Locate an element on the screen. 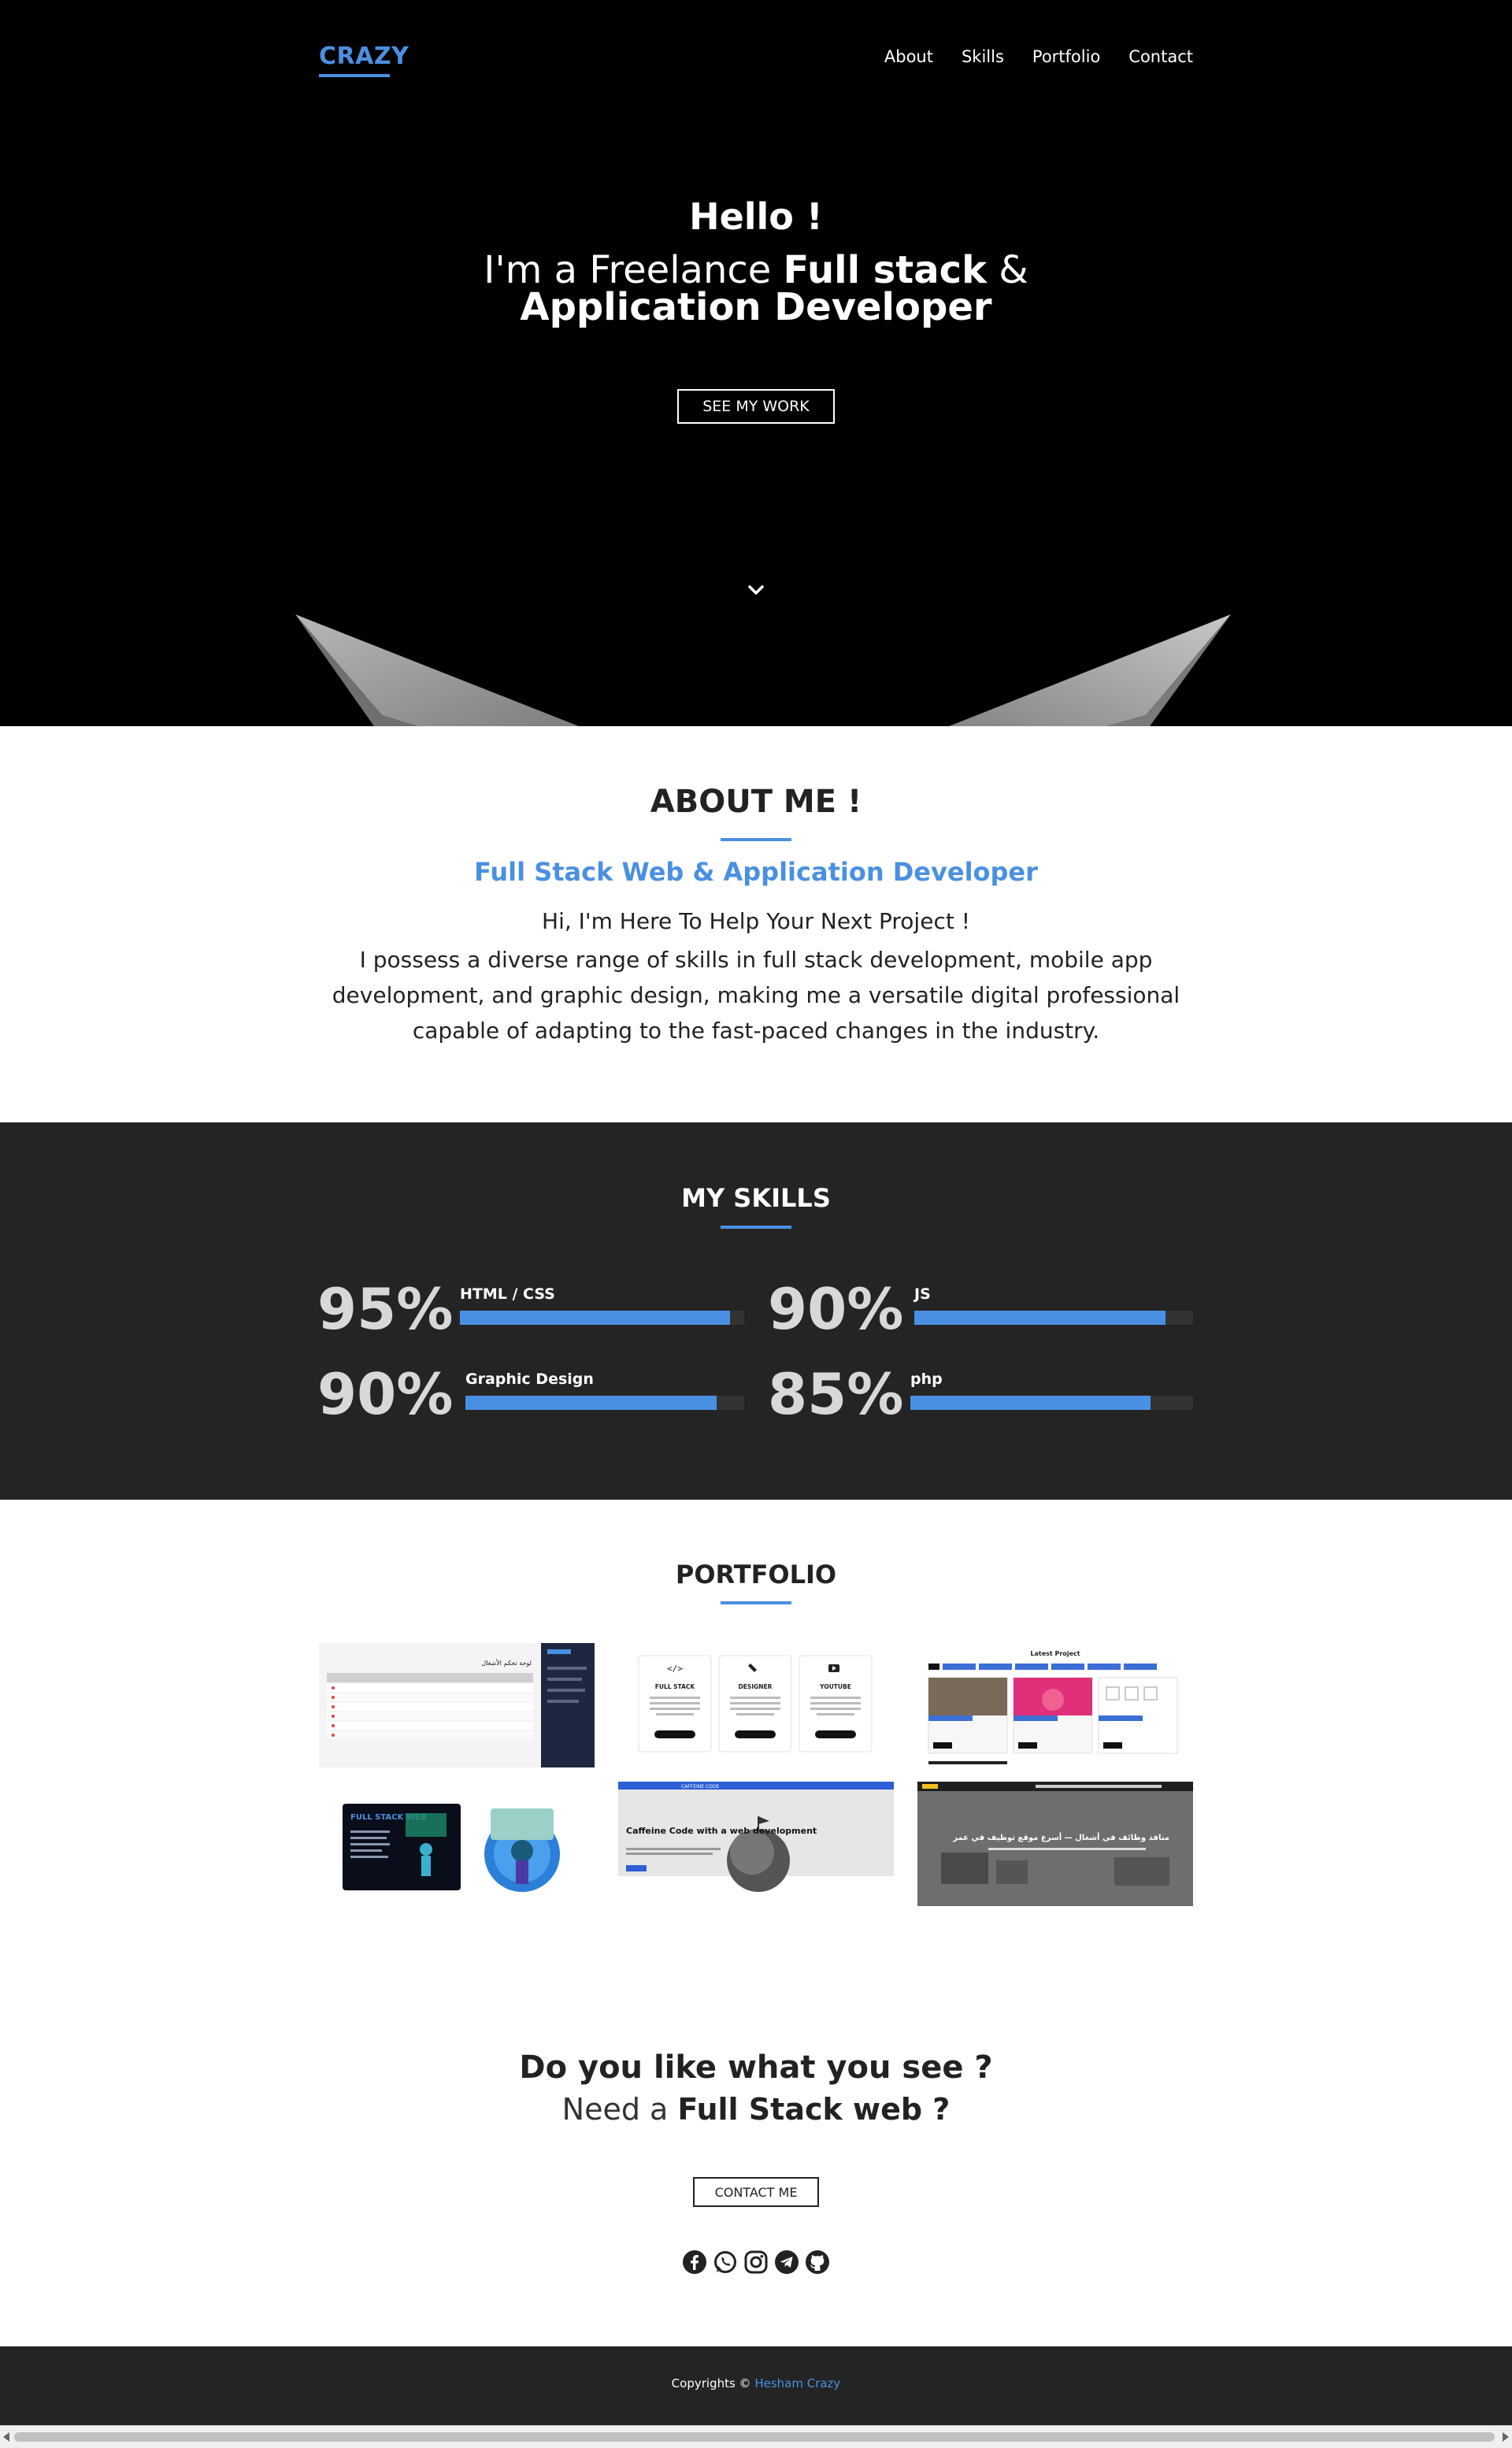  contact-me-button: CONTACT ME is located at coordinates (756, 2192).